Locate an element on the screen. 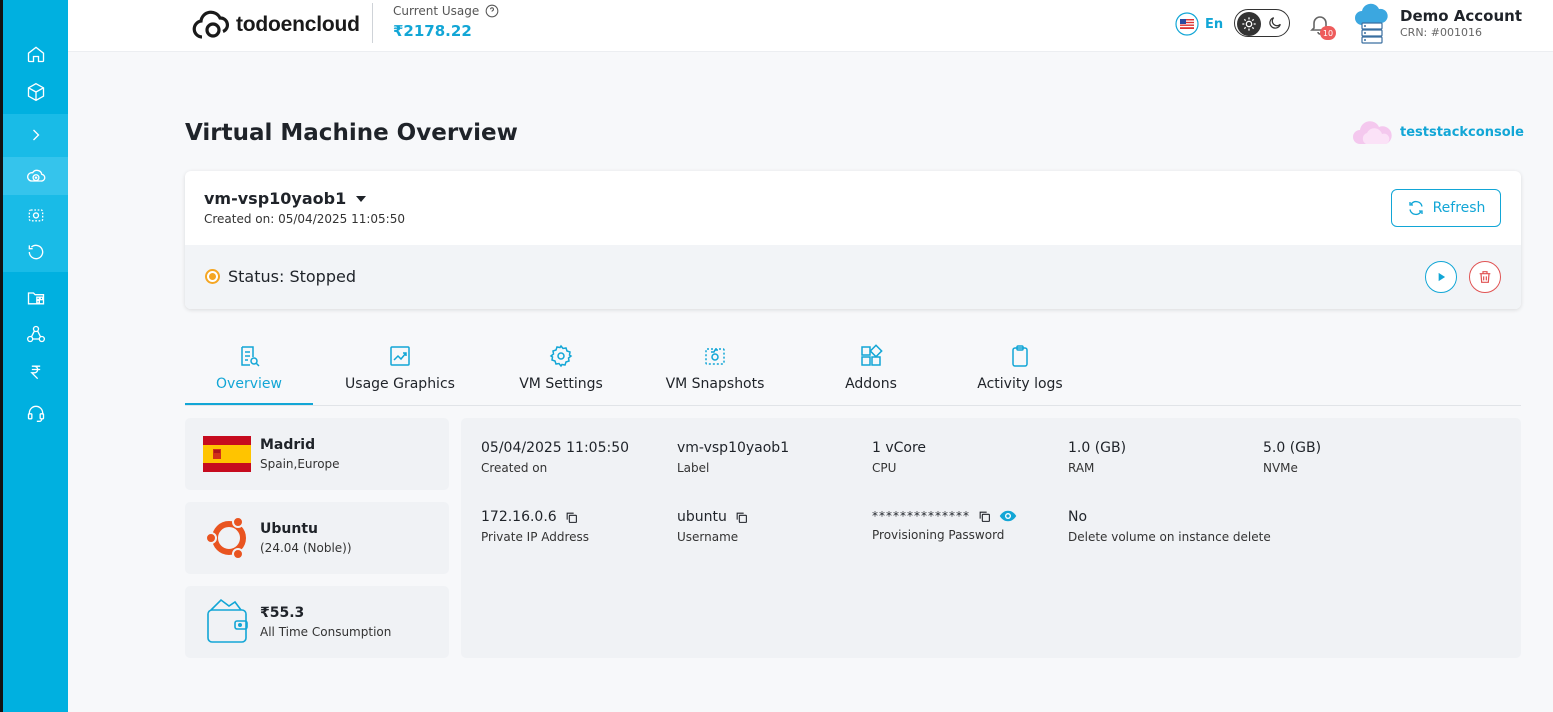 This screenshot has height=712, width=1553. sidebar-item-network is located at coordinates (35, 334).